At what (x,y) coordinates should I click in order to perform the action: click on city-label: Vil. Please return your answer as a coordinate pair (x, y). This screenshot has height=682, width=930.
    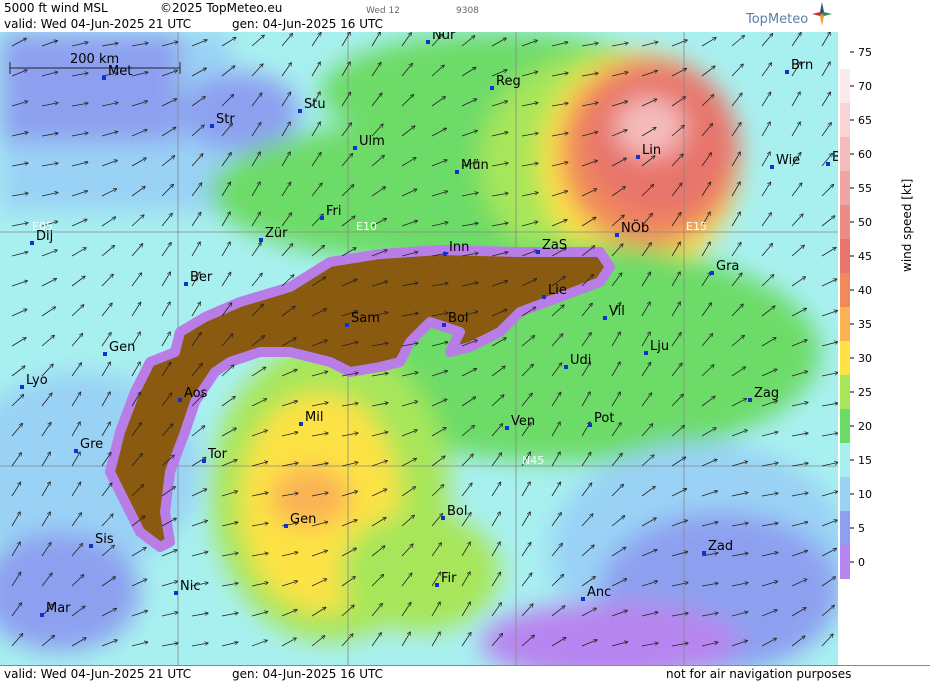
    Looking at the image, I should click on (617, 311).